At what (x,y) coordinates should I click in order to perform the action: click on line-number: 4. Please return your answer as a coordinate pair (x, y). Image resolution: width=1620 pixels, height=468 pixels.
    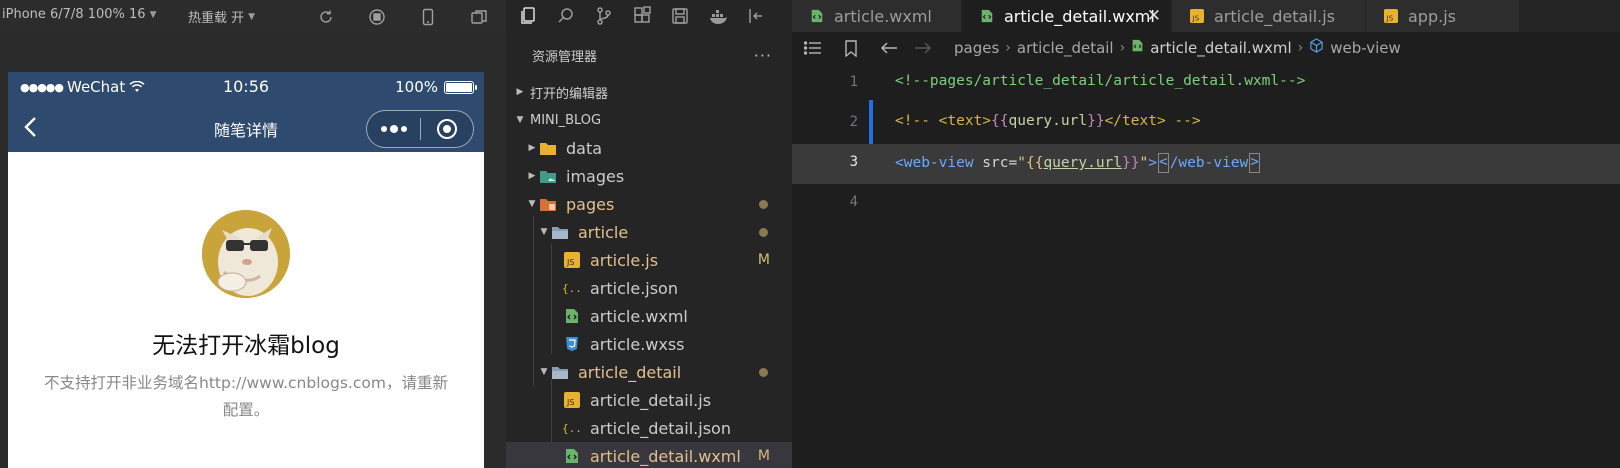
    Looking at the image, I should click on (853, 202).